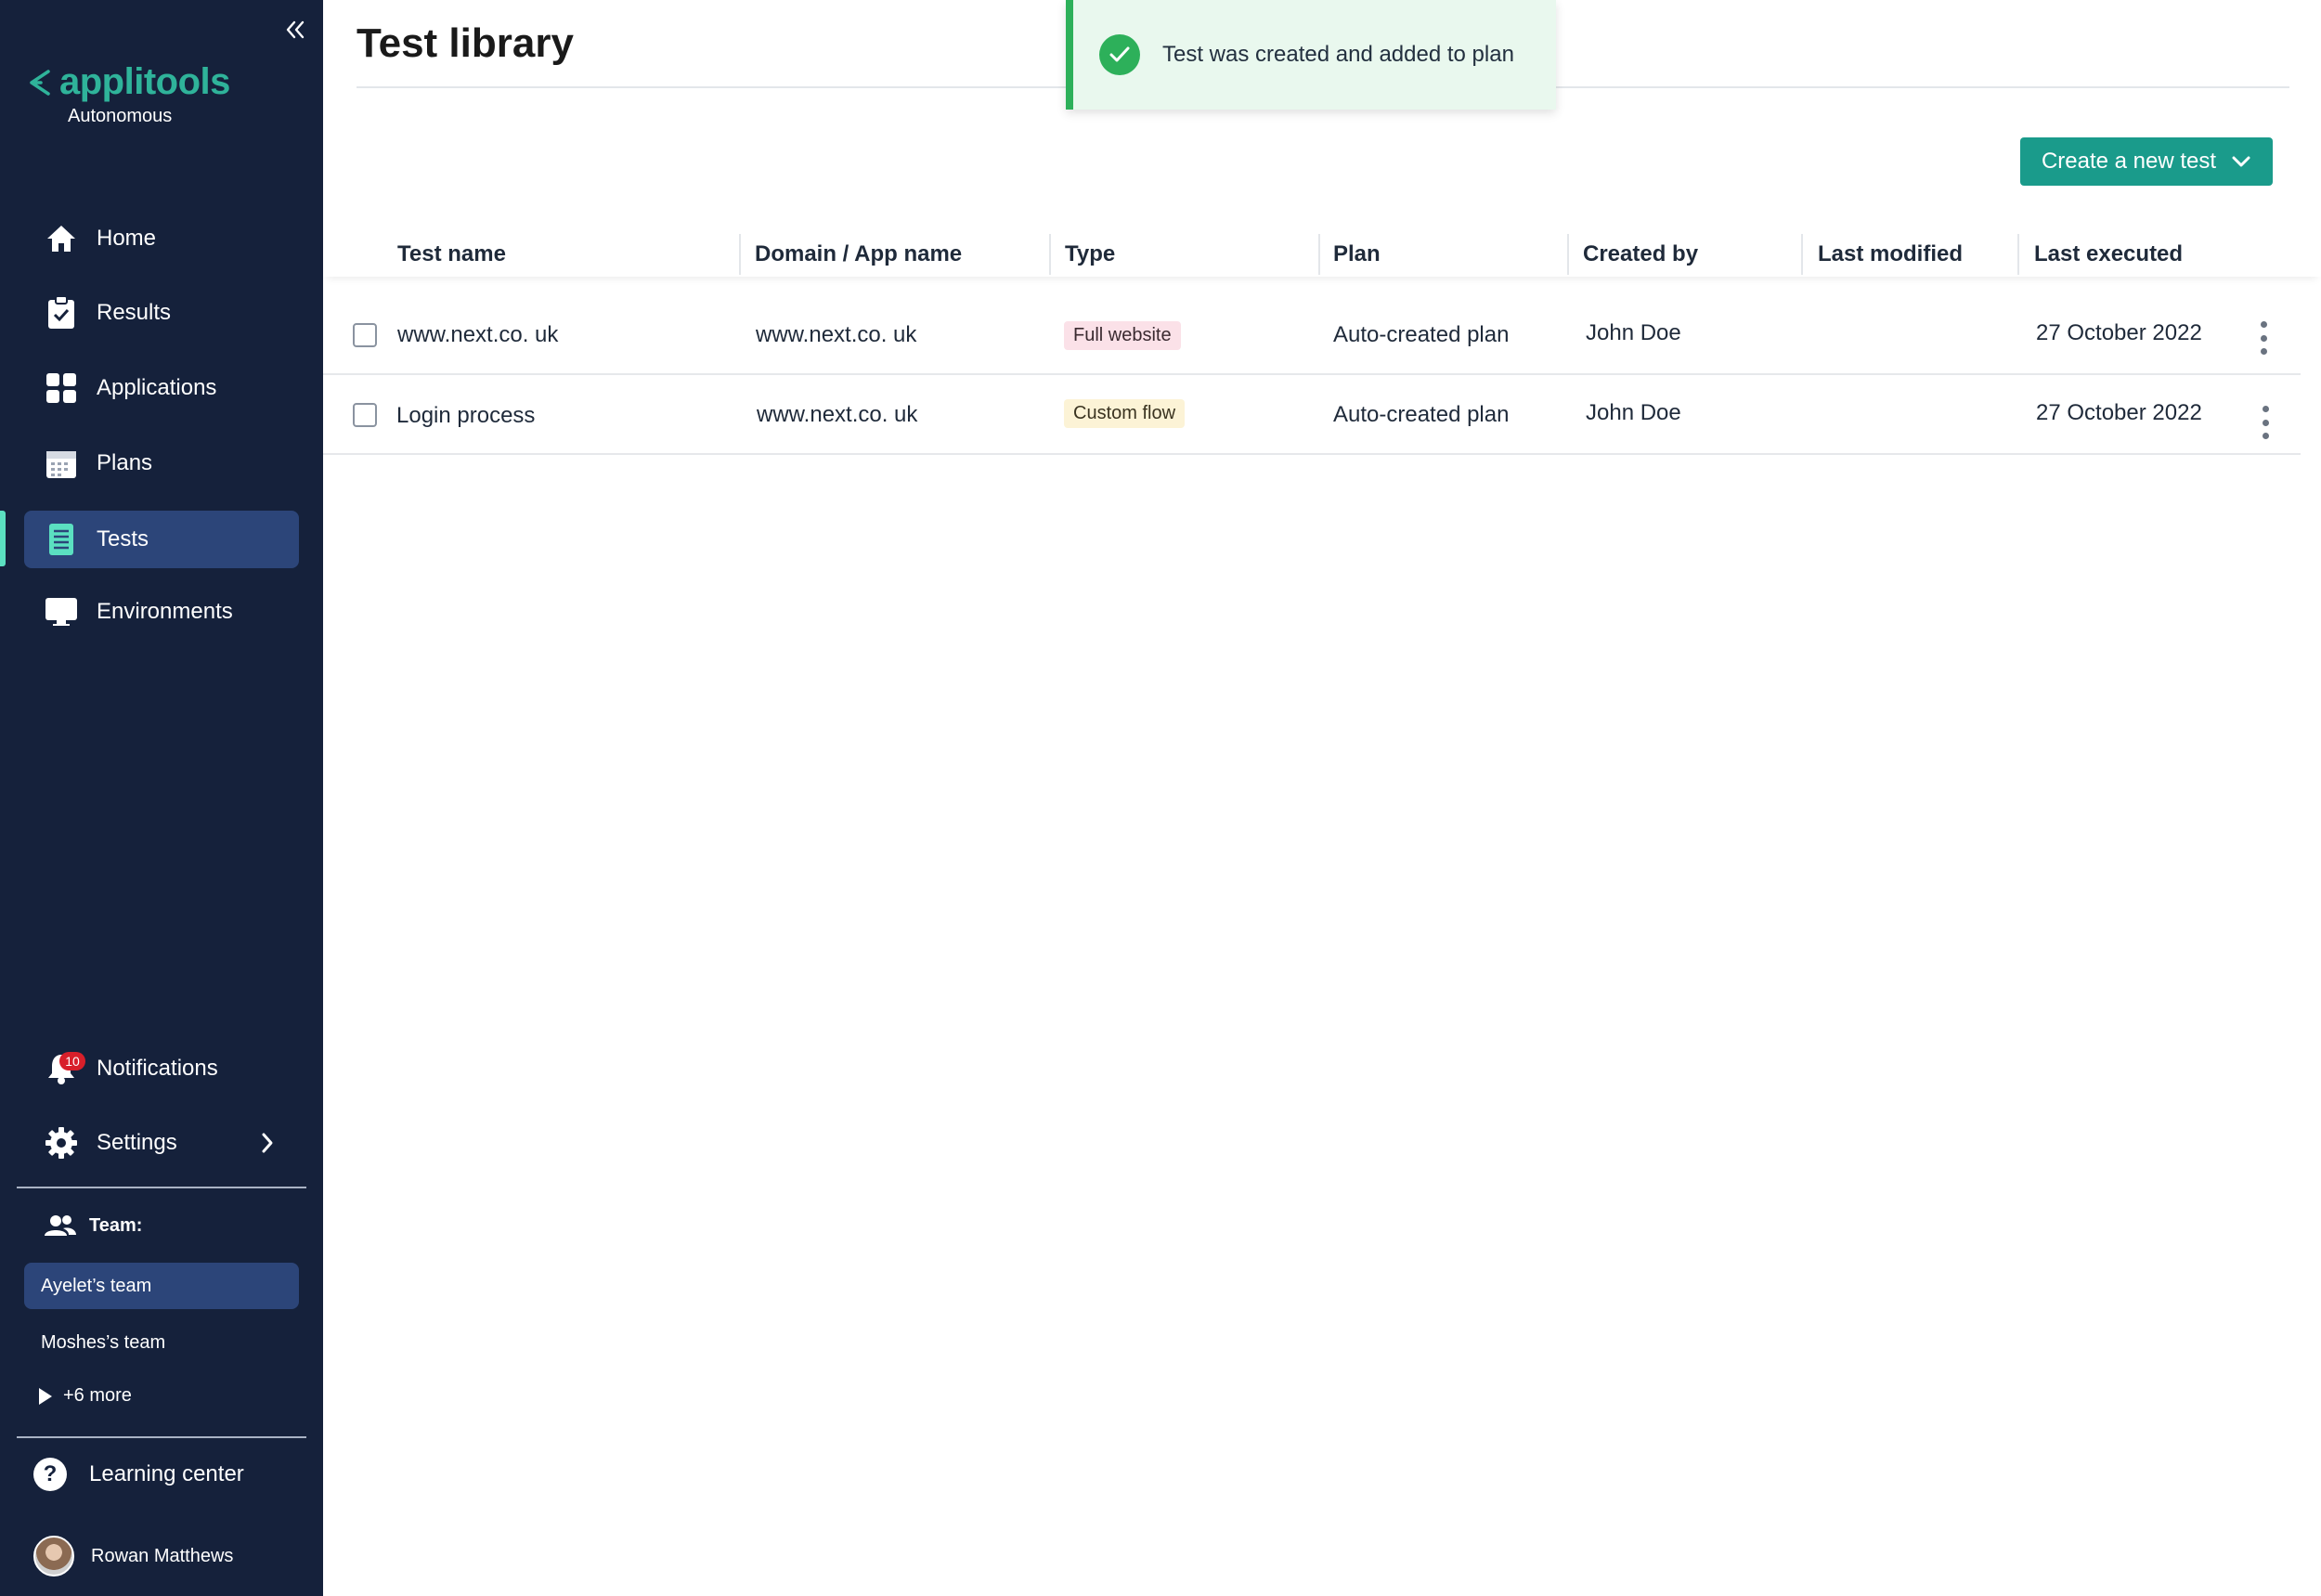  I want to click on nav-item-results: Results, so click(161, 313).